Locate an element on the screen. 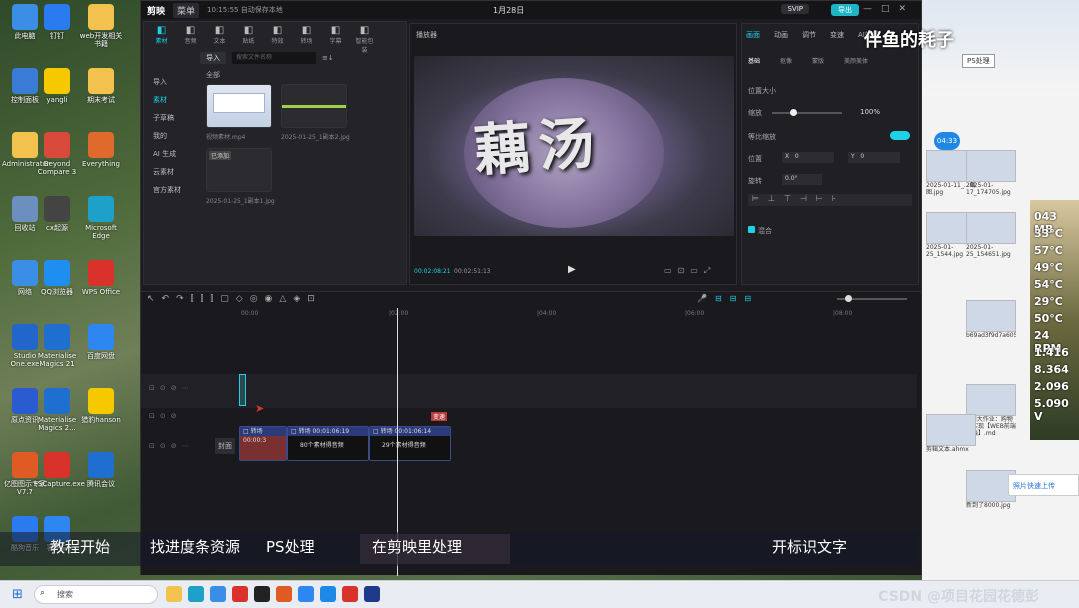 The height and width of the screenshot is (608, 1079). desktop-icon: 期末考试 is located at coordinates (101, 86).